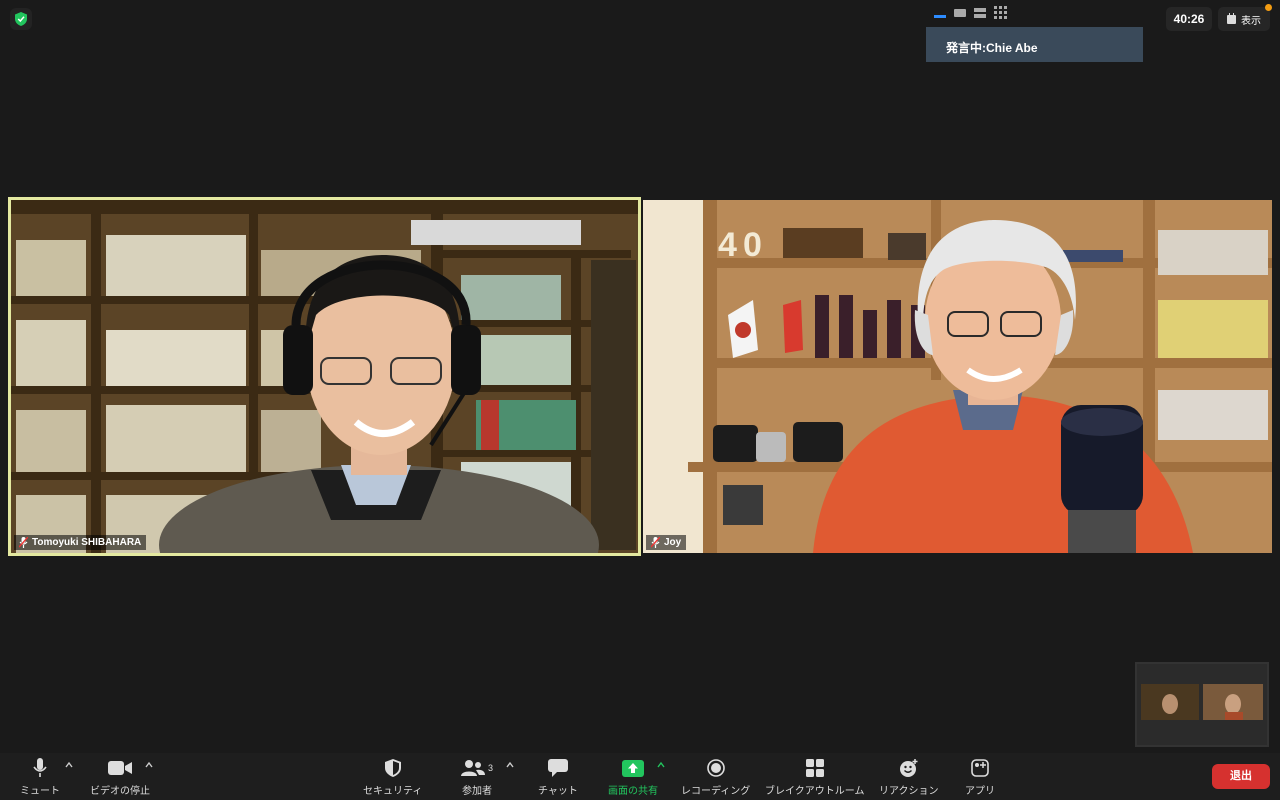 This screenshot has height=800, width=1280. Describe the element at coordinates (40, 791) in the screenshot. I see `mute-label: ミュート` at that location.